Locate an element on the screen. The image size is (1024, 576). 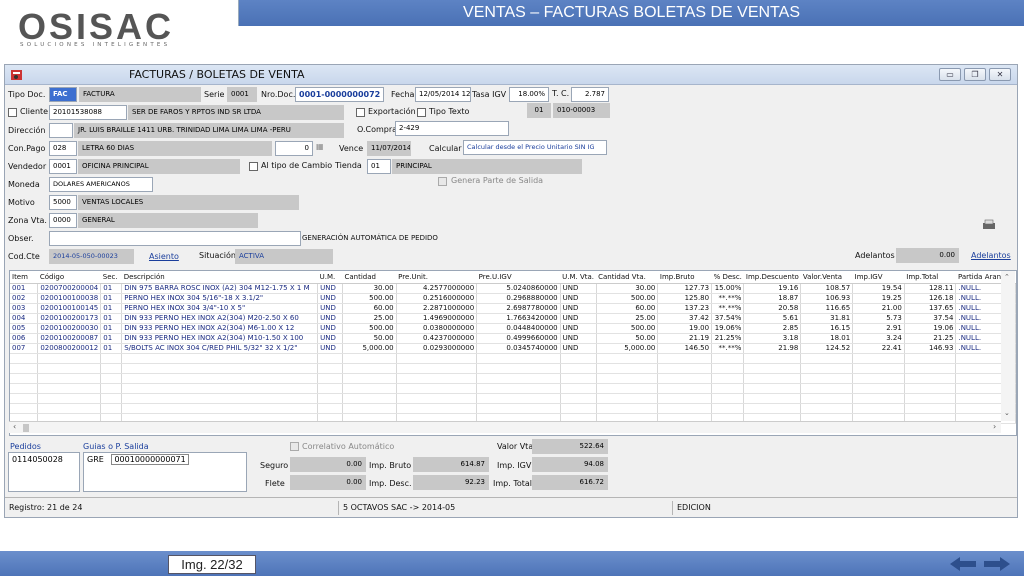
grid-header-cell: Cantidad is located at coordinates (369, 277).